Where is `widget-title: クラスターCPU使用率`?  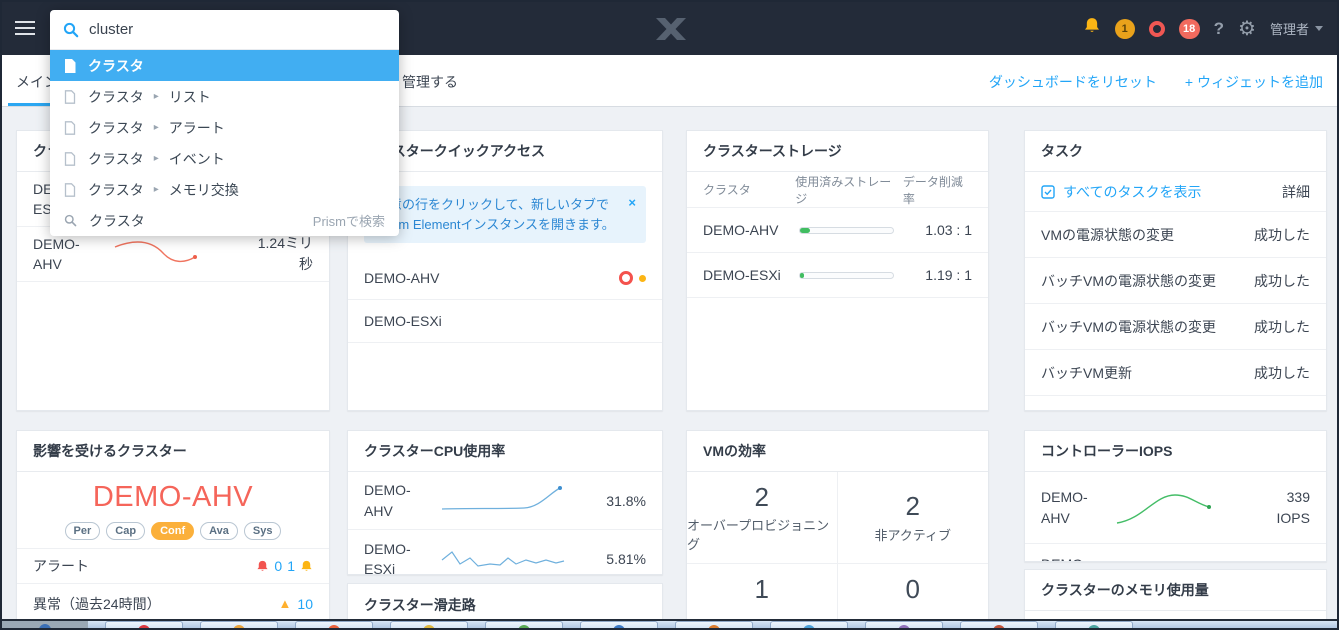 widget-title: クラスターCPU使用率 is located at coordinates (505, 451).